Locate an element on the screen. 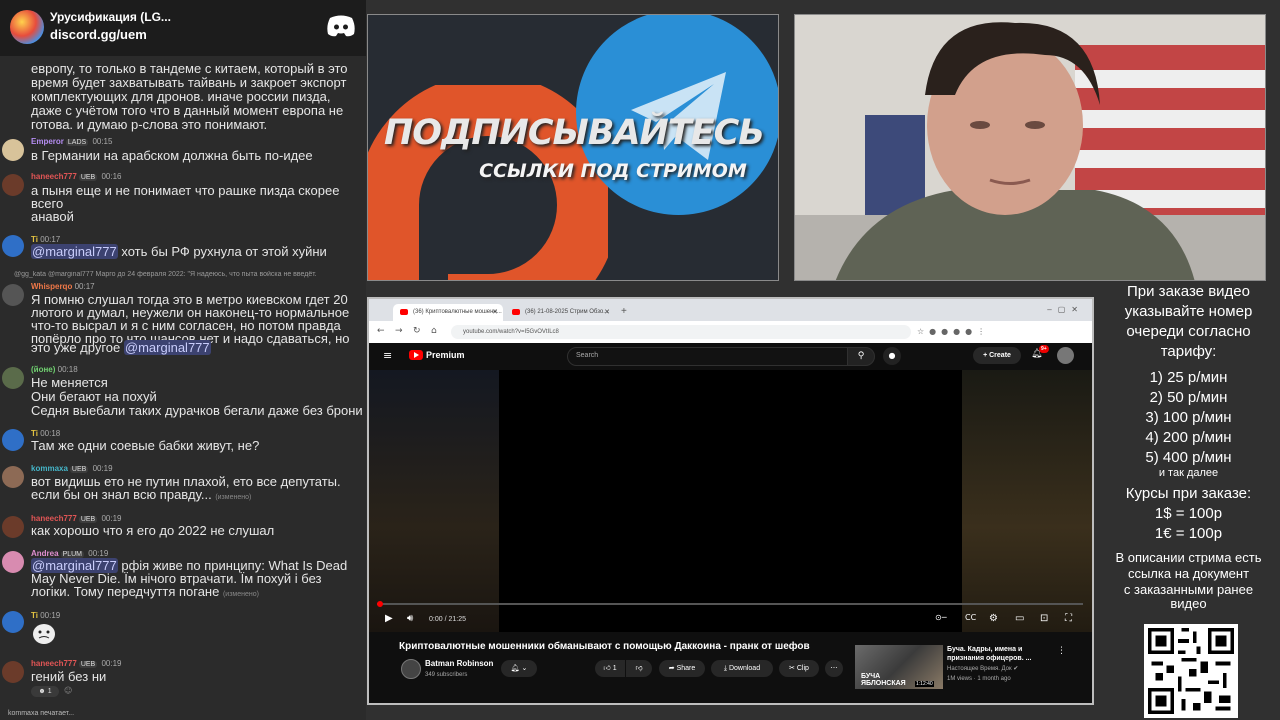 The width and height of the screenshot is (1280, 720). settings-gear-icon: ⚙ is located at coordinates (993, 618).